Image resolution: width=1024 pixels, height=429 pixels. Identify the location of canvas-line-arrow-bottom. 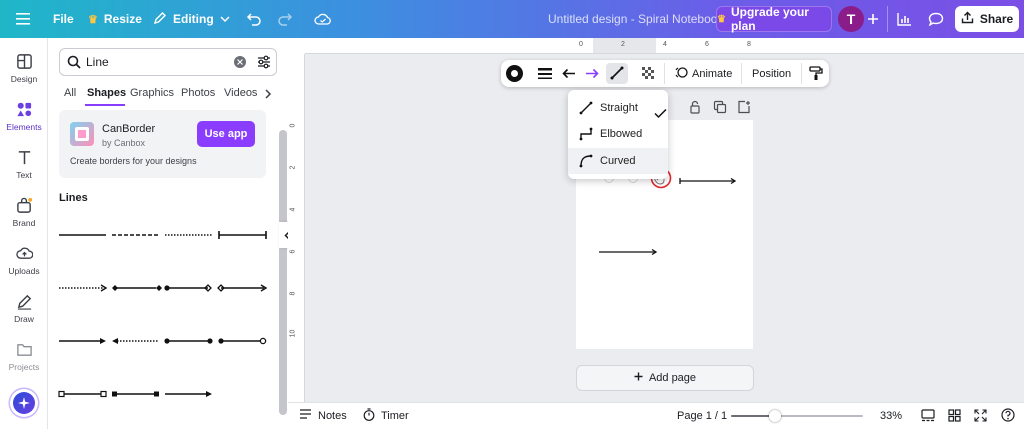
(628, 252).